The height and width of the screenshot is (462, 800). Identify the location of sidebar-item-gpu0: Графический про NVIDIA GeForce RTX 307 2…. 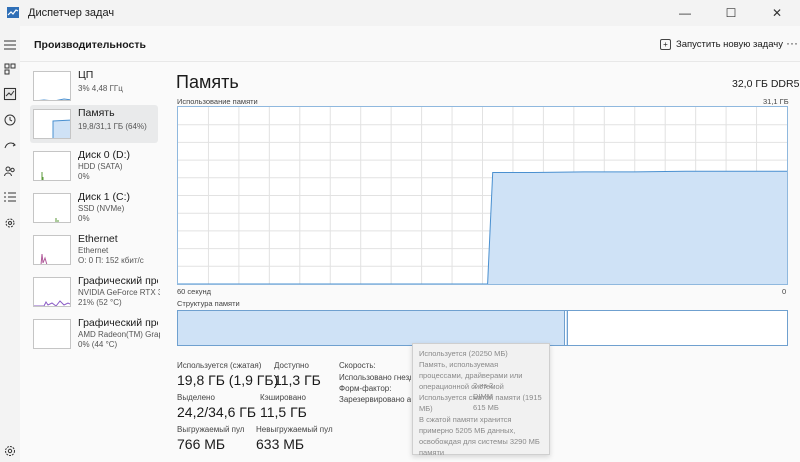
(95, 292).